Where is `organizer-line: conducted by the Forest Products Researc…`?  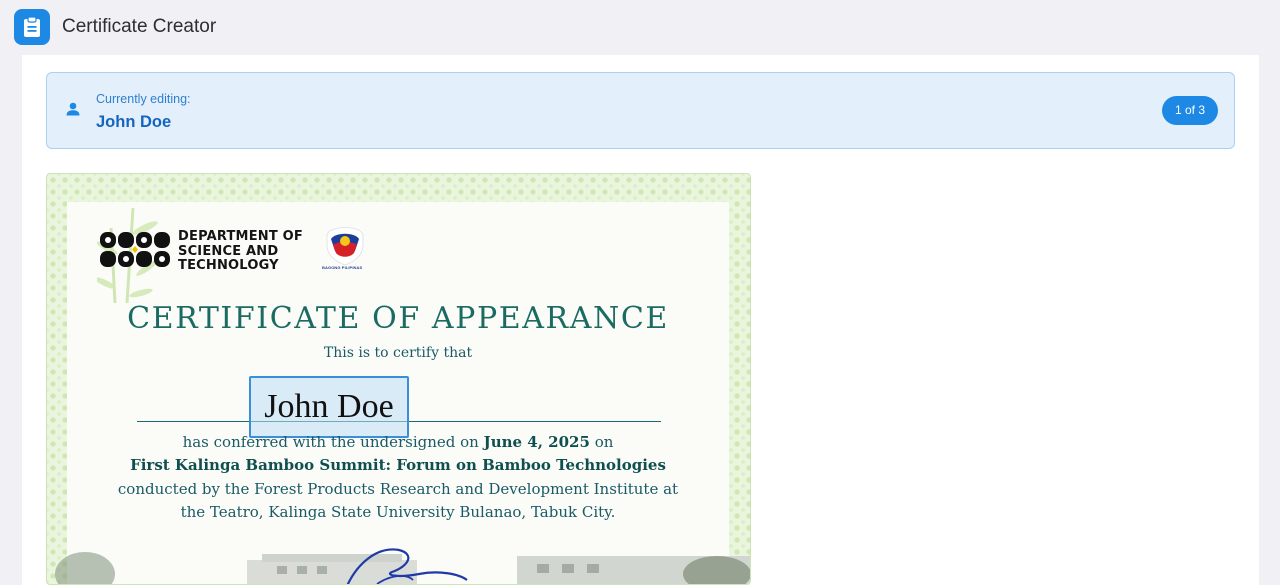 organizer-line: conducted by the Forest Products Researc… is located at coordinates (398, 489).